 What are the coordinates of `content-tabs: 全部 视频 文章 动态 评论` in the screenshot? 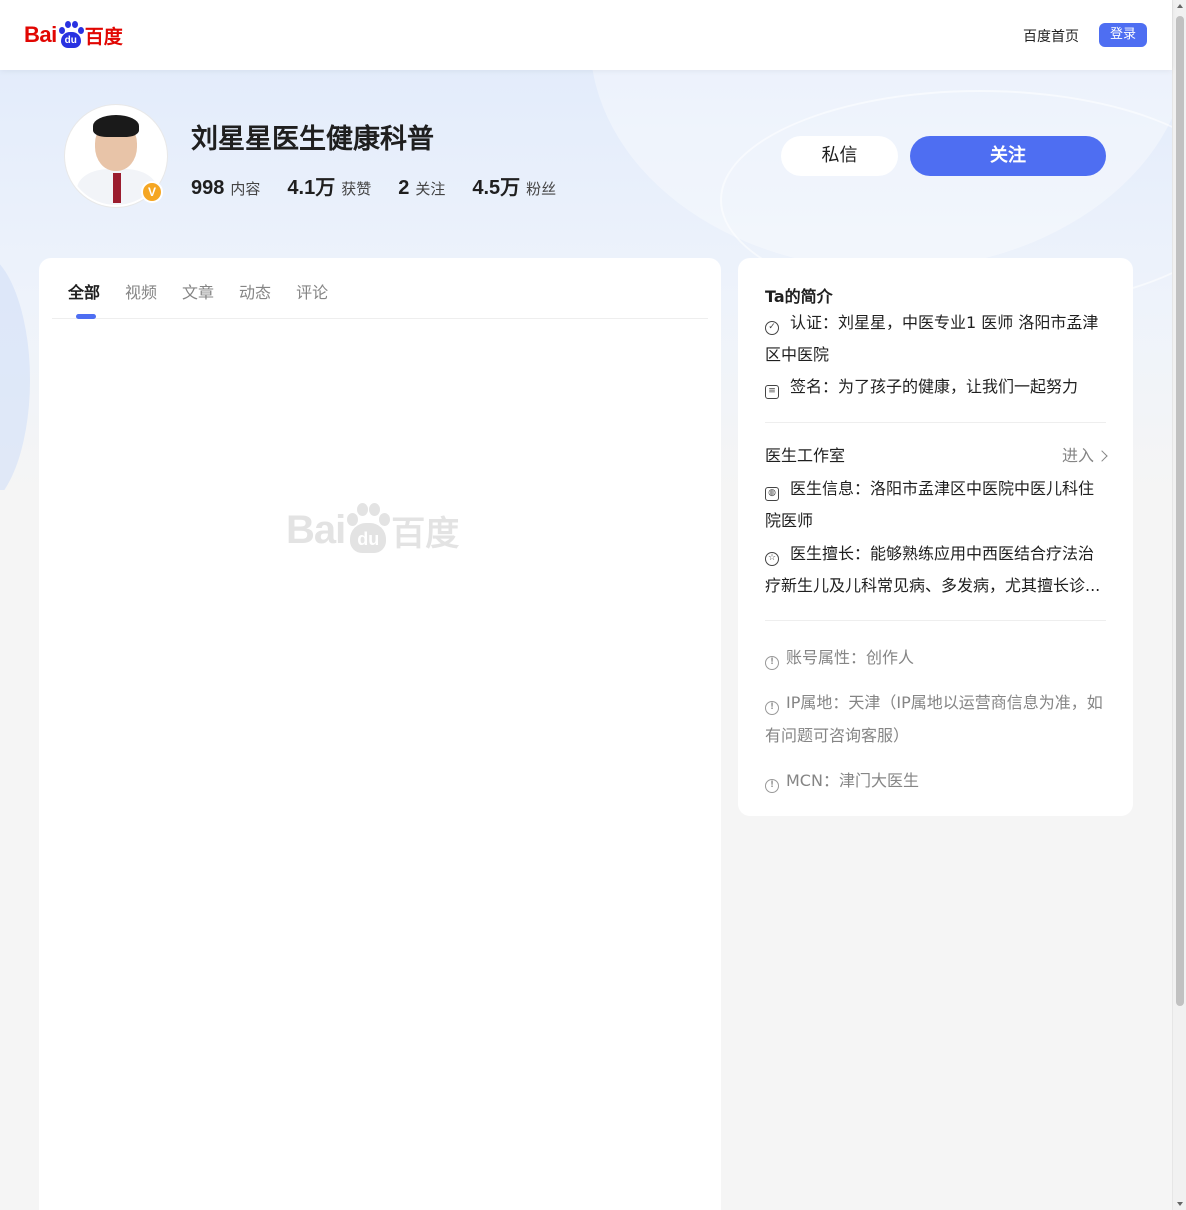 It's located at (380, 288).